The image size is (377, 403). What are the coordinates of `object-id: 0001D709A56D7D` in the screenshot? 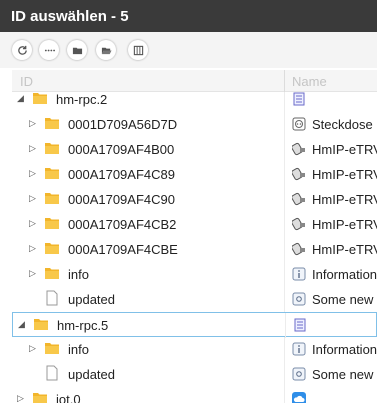 It's located at (123, 124).